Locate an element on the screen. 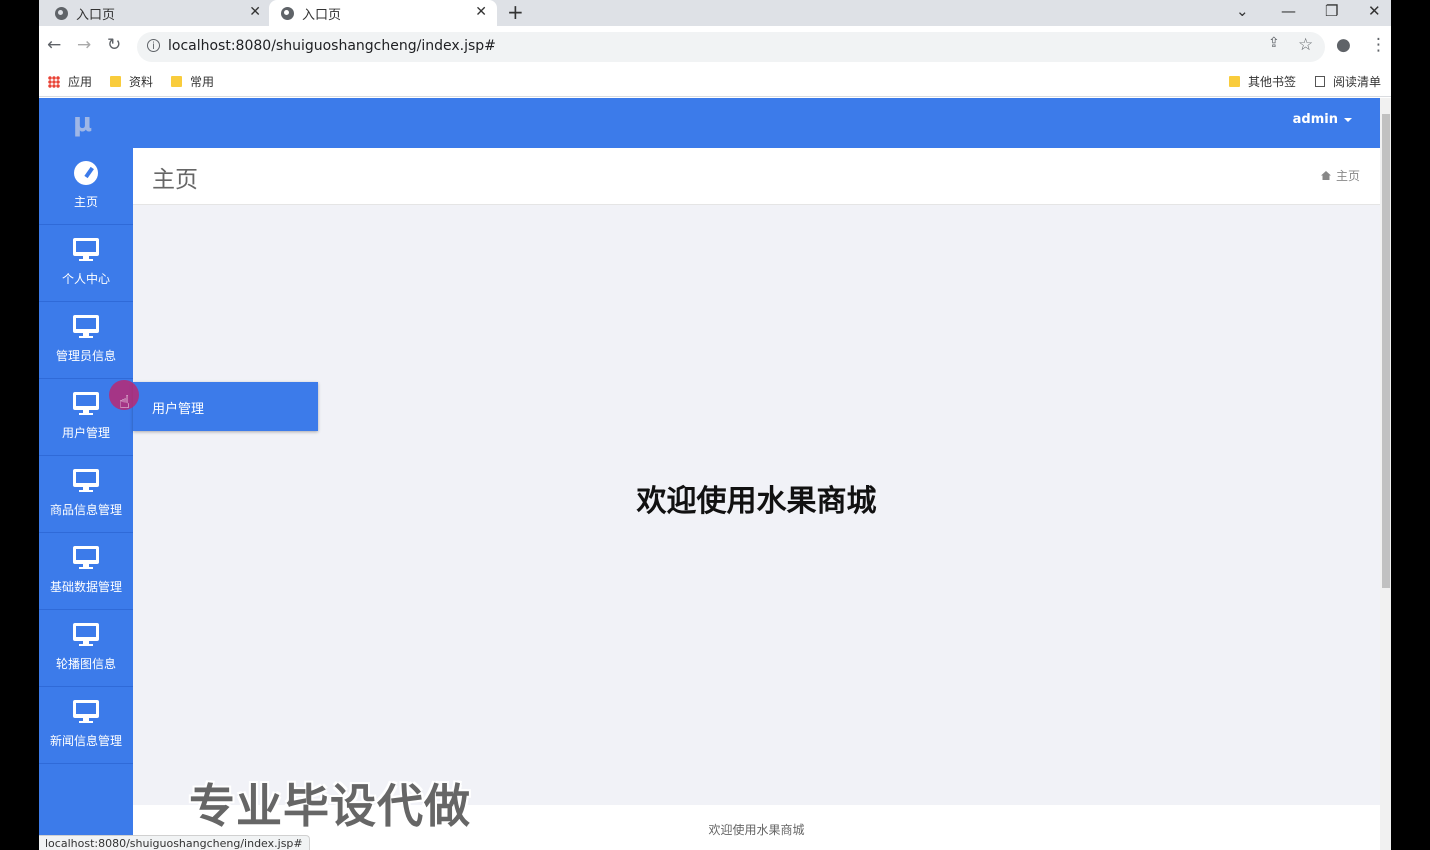 This screenshot has height=850, width=1430. bookmark-star-icon: ☆ is located at coordinates (1305, 45).